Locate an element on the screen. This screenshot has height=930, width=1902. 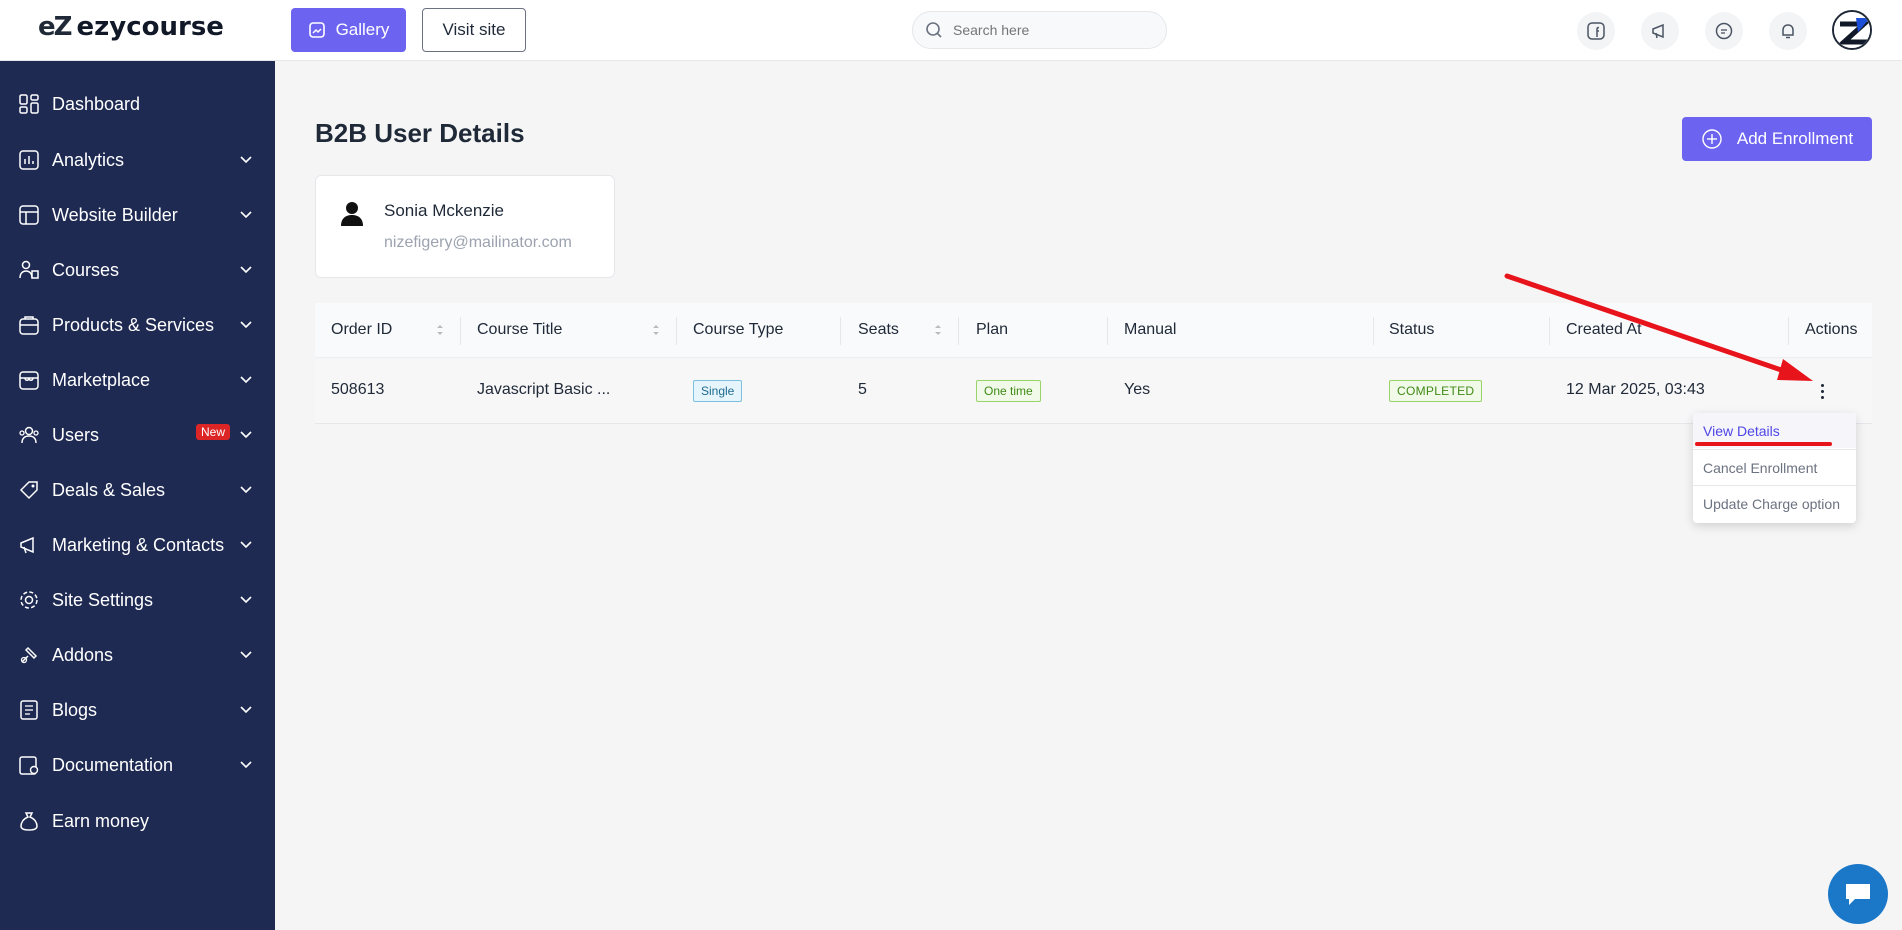
column-status: Status is located at coordinates (1412, 329).